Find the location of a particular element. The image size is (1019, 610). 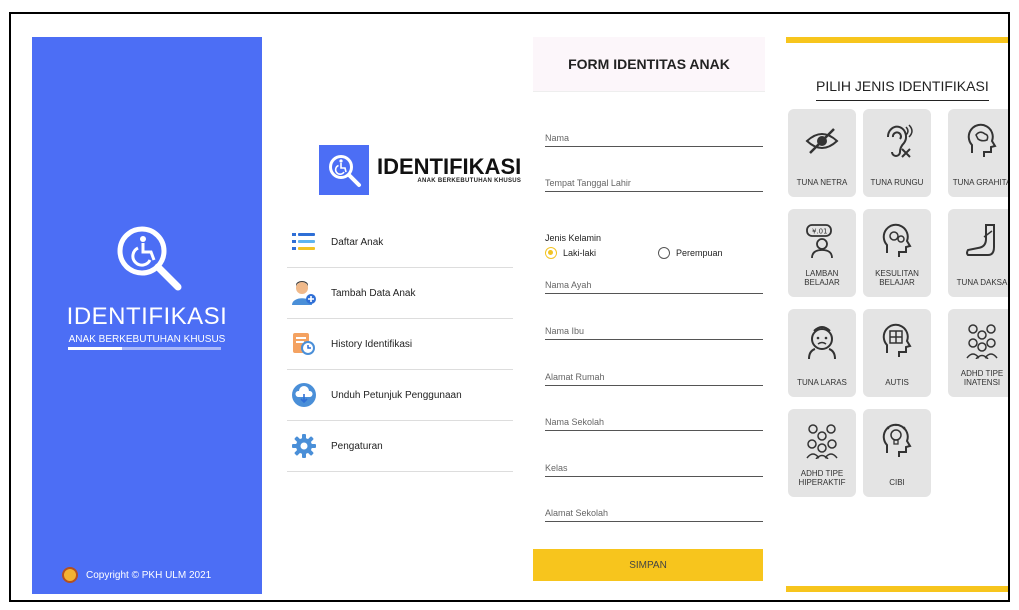

tile-tuna-netra: TUNA NETRA is located at coordinates (822, 153).